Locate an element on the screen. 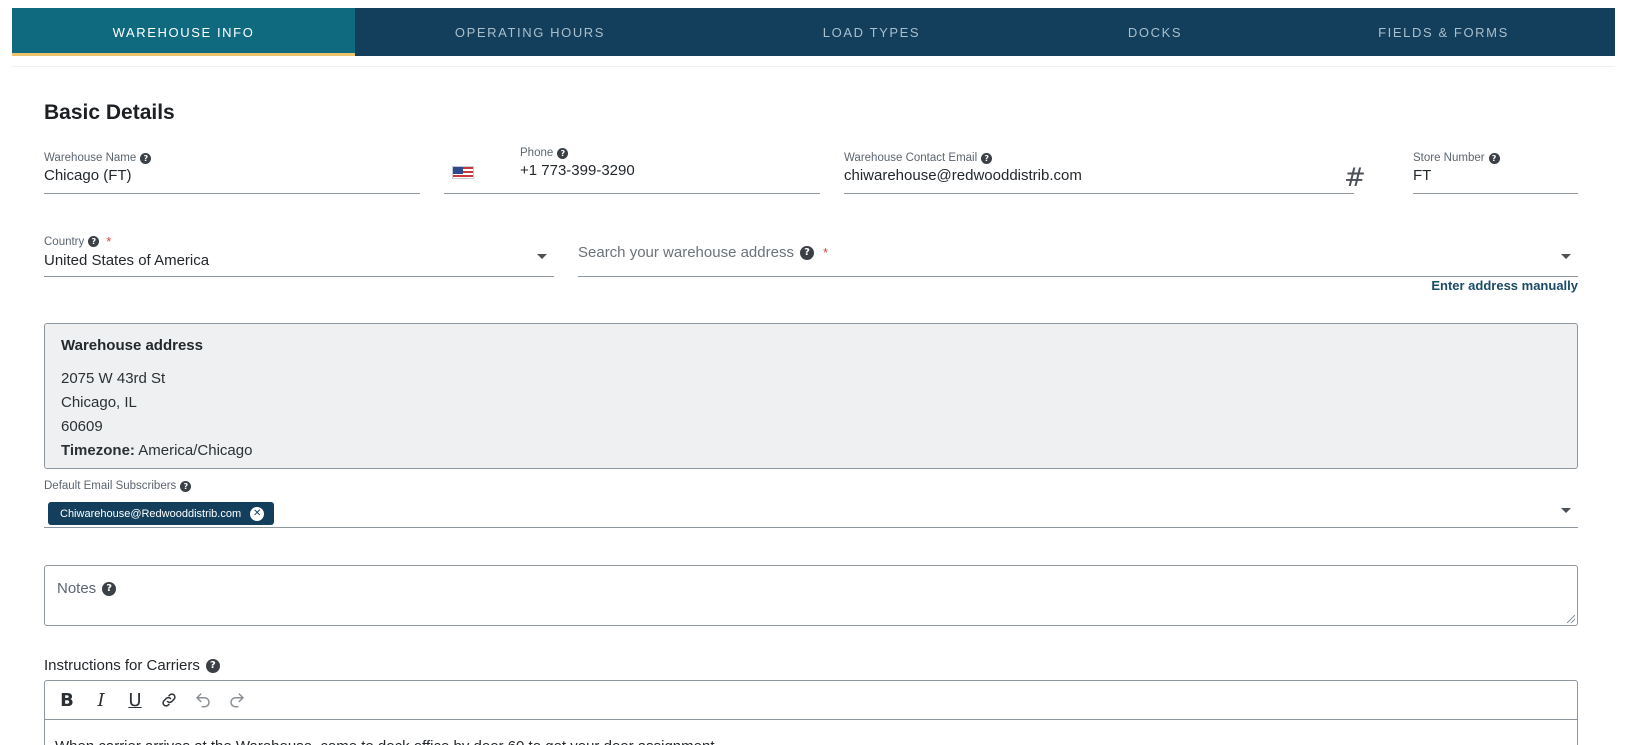 Image resolution: width=1627 pixels, height=745 pixels. store-number-input: FT is located at coordinates (1495, 175).